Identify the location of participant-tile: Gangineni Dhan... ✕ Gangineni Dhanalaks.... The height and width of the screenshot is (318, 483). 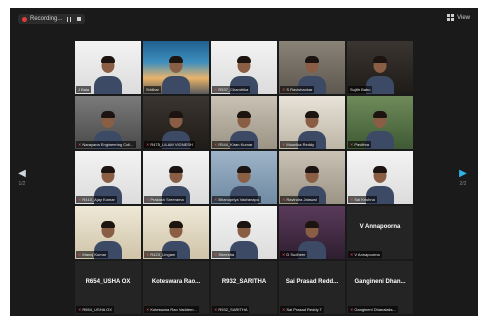
(380, 287).